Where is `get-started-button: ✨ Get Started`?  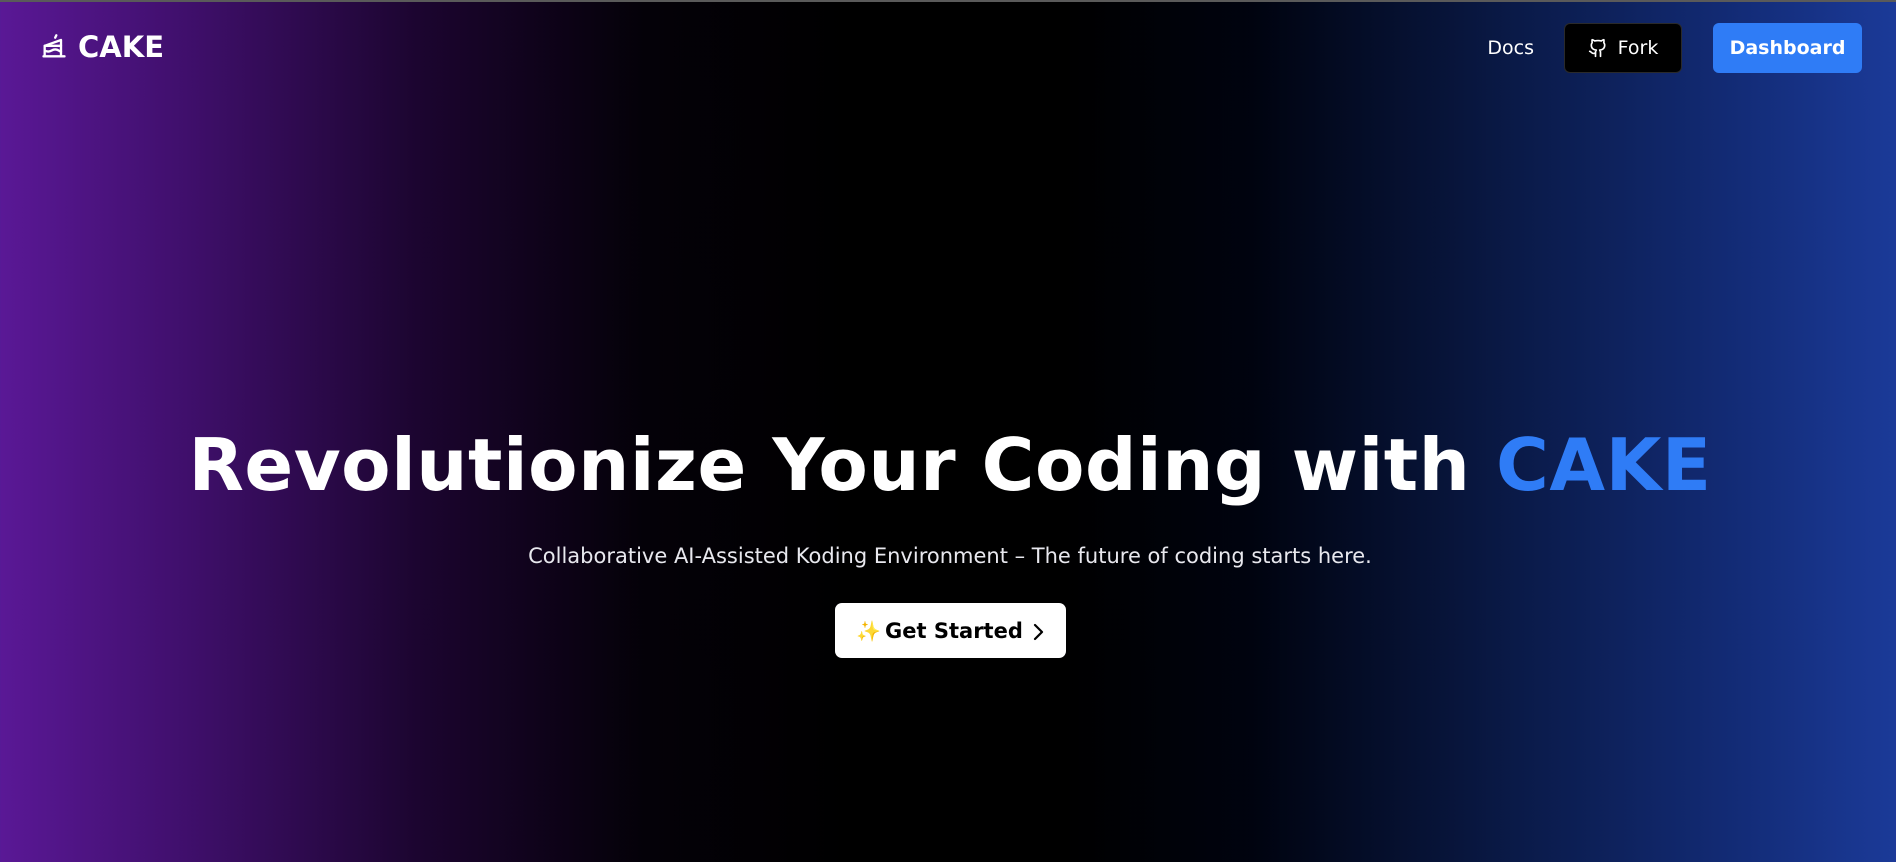 get-started-button: ✨ Get Started is located at coordinates (950, 630).